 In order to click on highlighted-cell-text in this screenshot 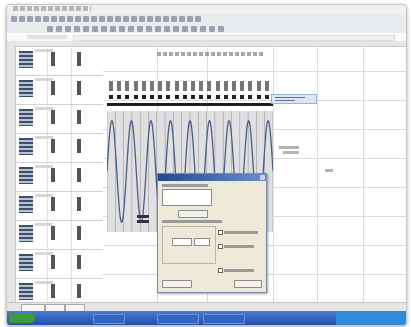, I will do `click(290, 97)`.